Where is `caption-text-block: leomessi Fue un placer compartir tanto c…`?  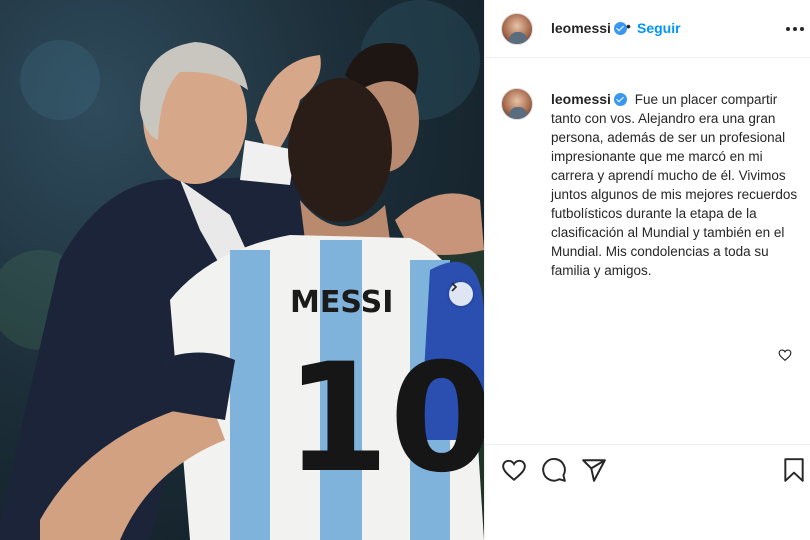
caption-text-block: leomessi Fue un placer compartir tanto c… is located at coordinates (677, 185).